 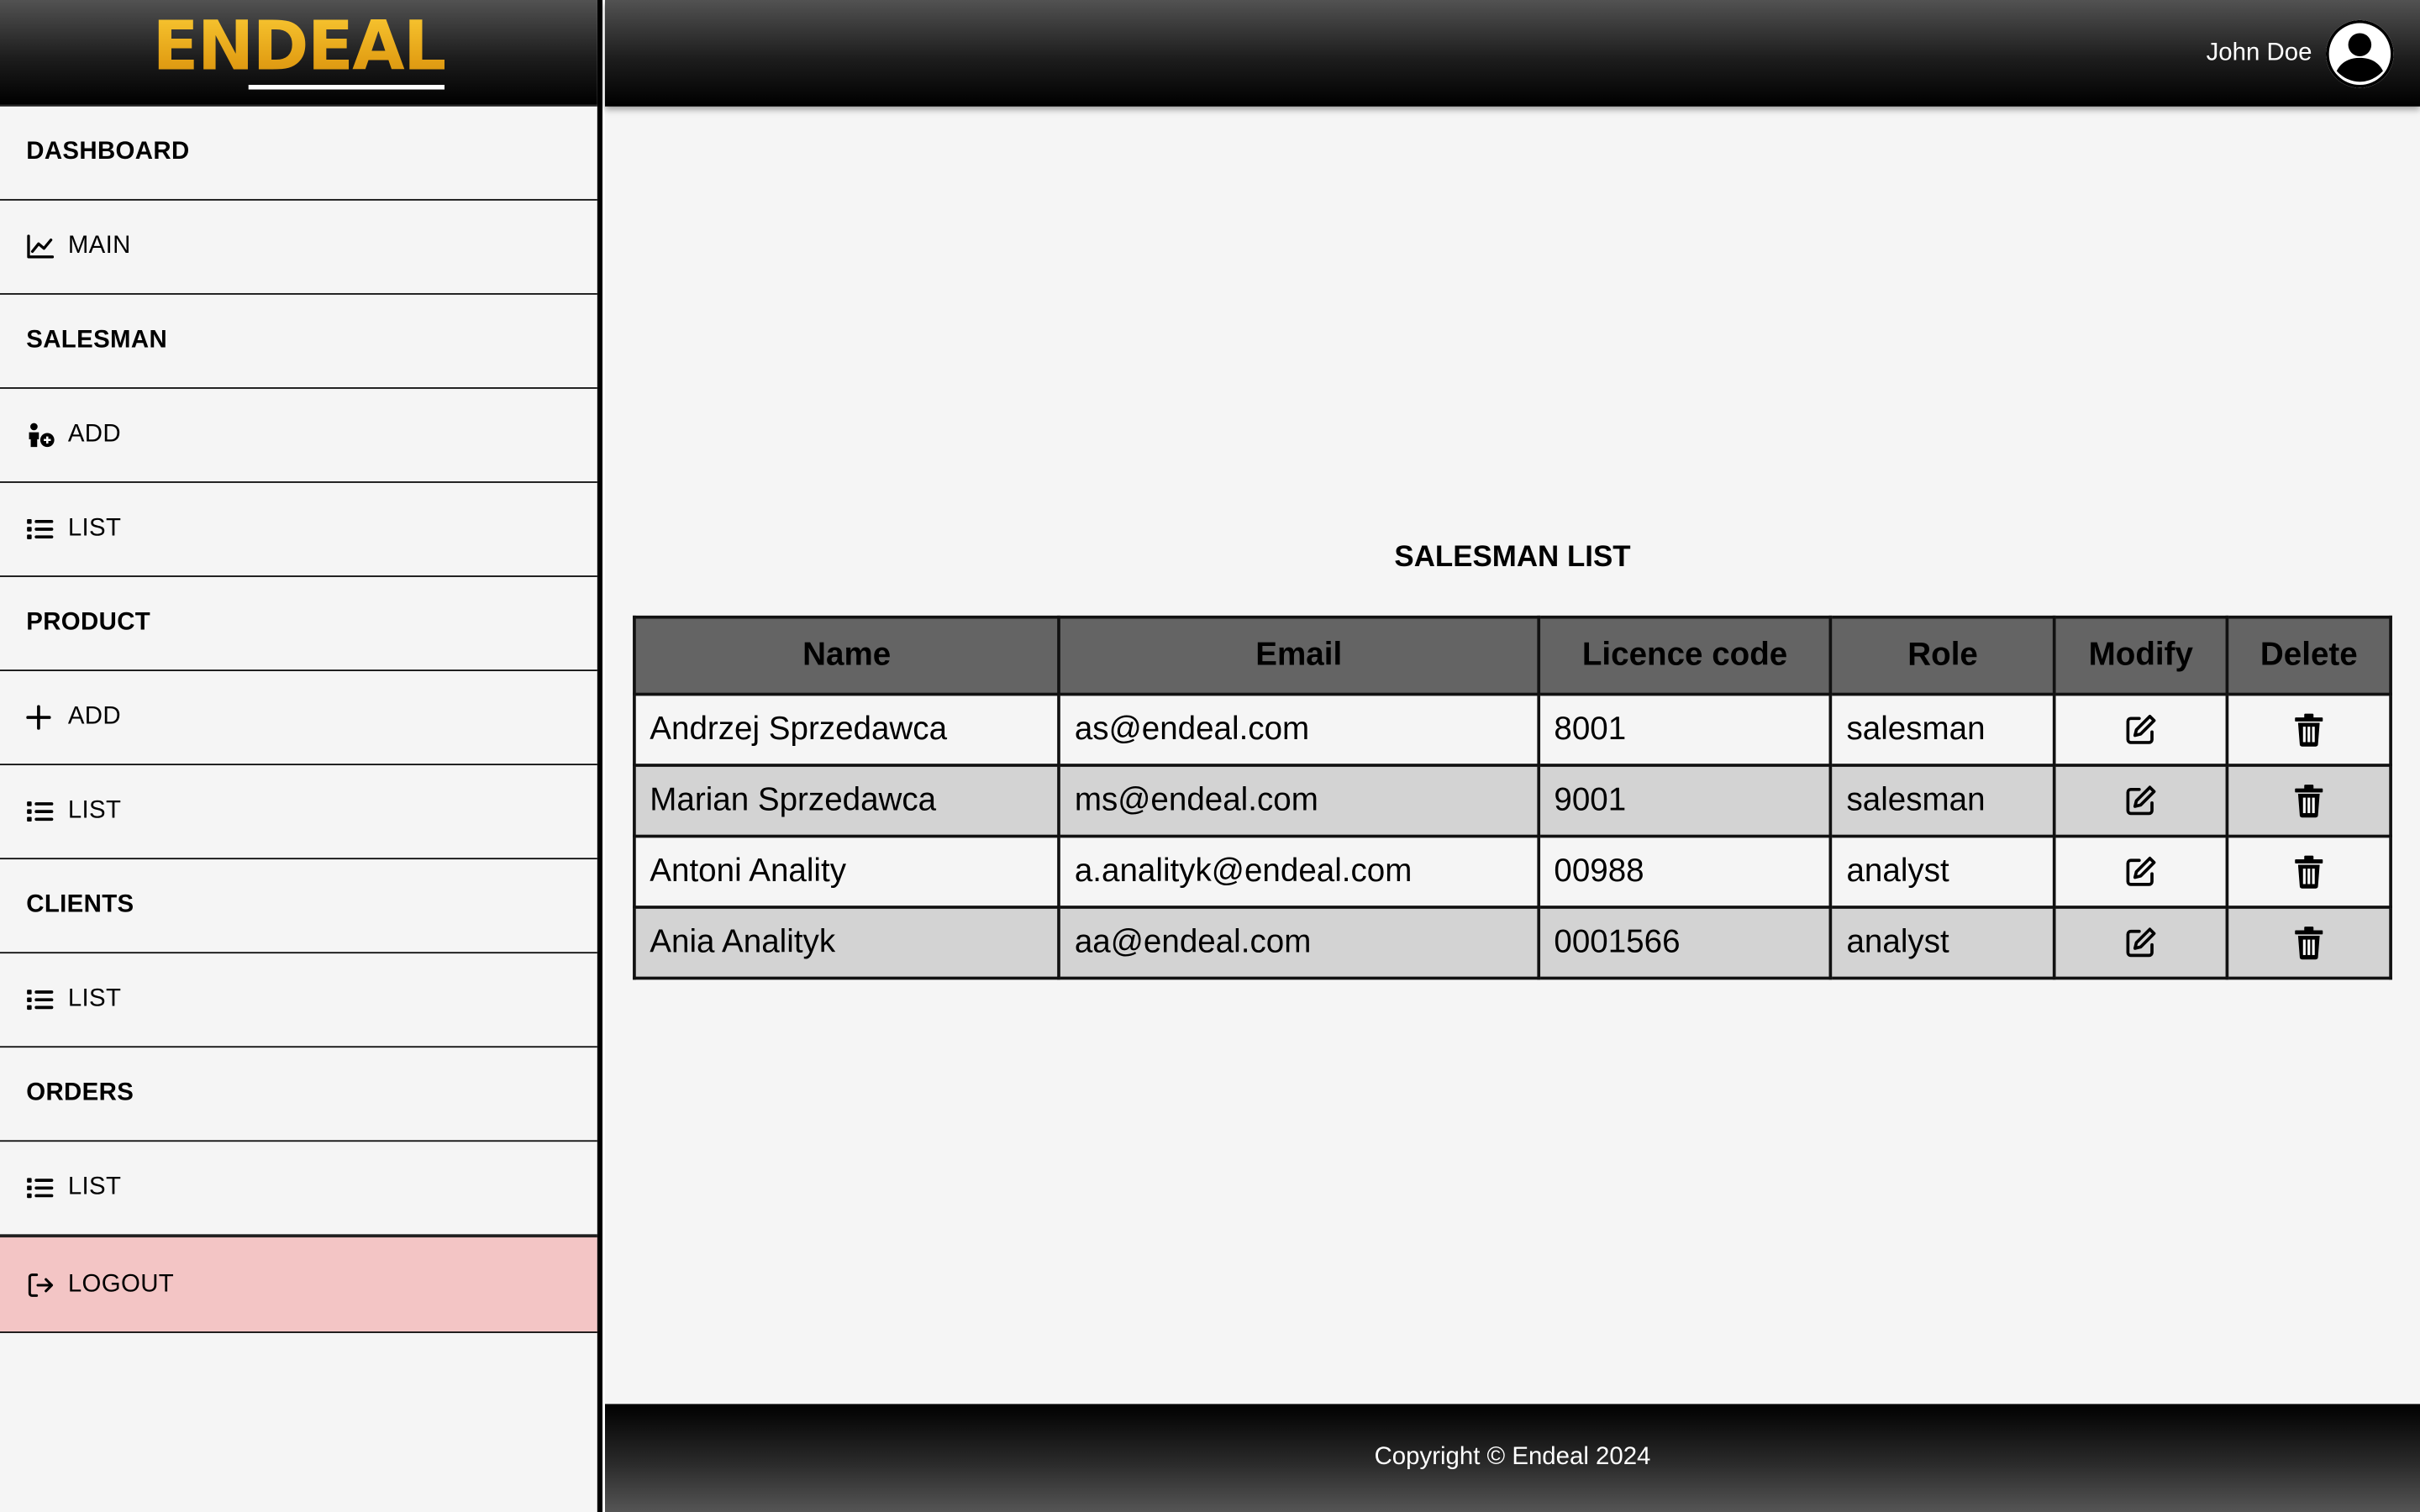 What do you see at coordinates (1298, 943) in the screenshot?
I see `cell-email: aa@endeal.com` at bounding box center [1298, 943].